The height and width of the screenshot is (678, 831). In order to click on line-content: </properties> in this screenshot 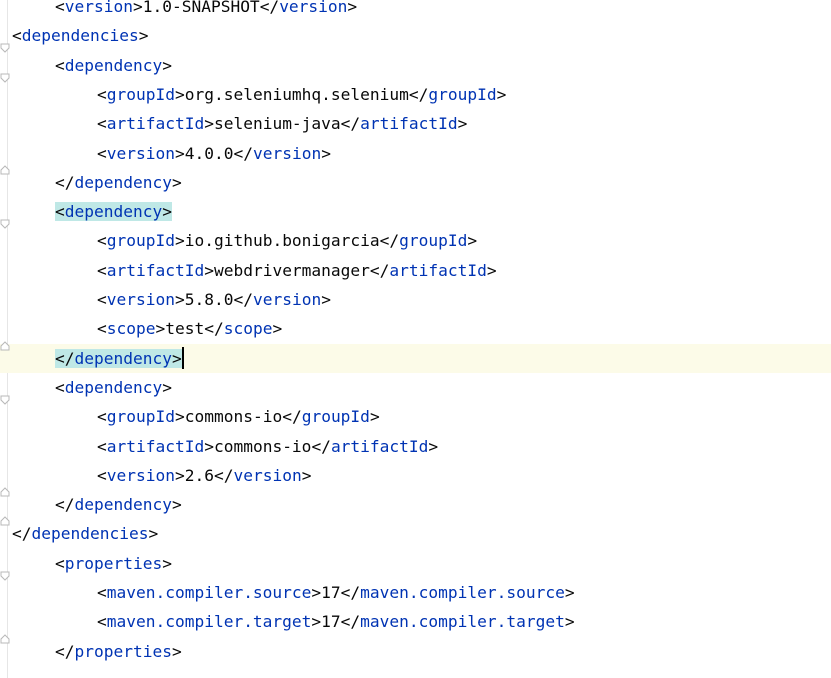, I will do `click(118, 651)`.